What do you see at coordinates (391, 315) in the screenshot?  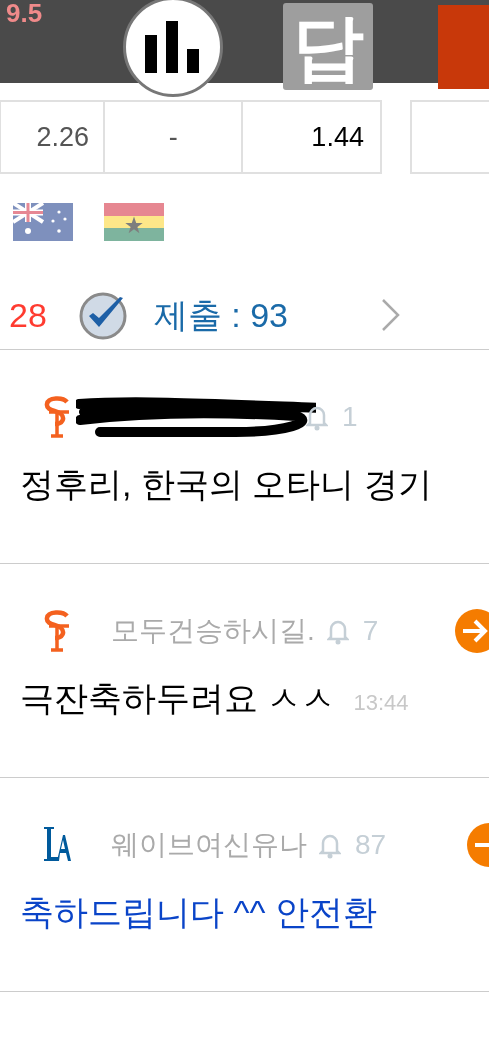 I see `chevron-right-icon` at bounding box center [391, 315].